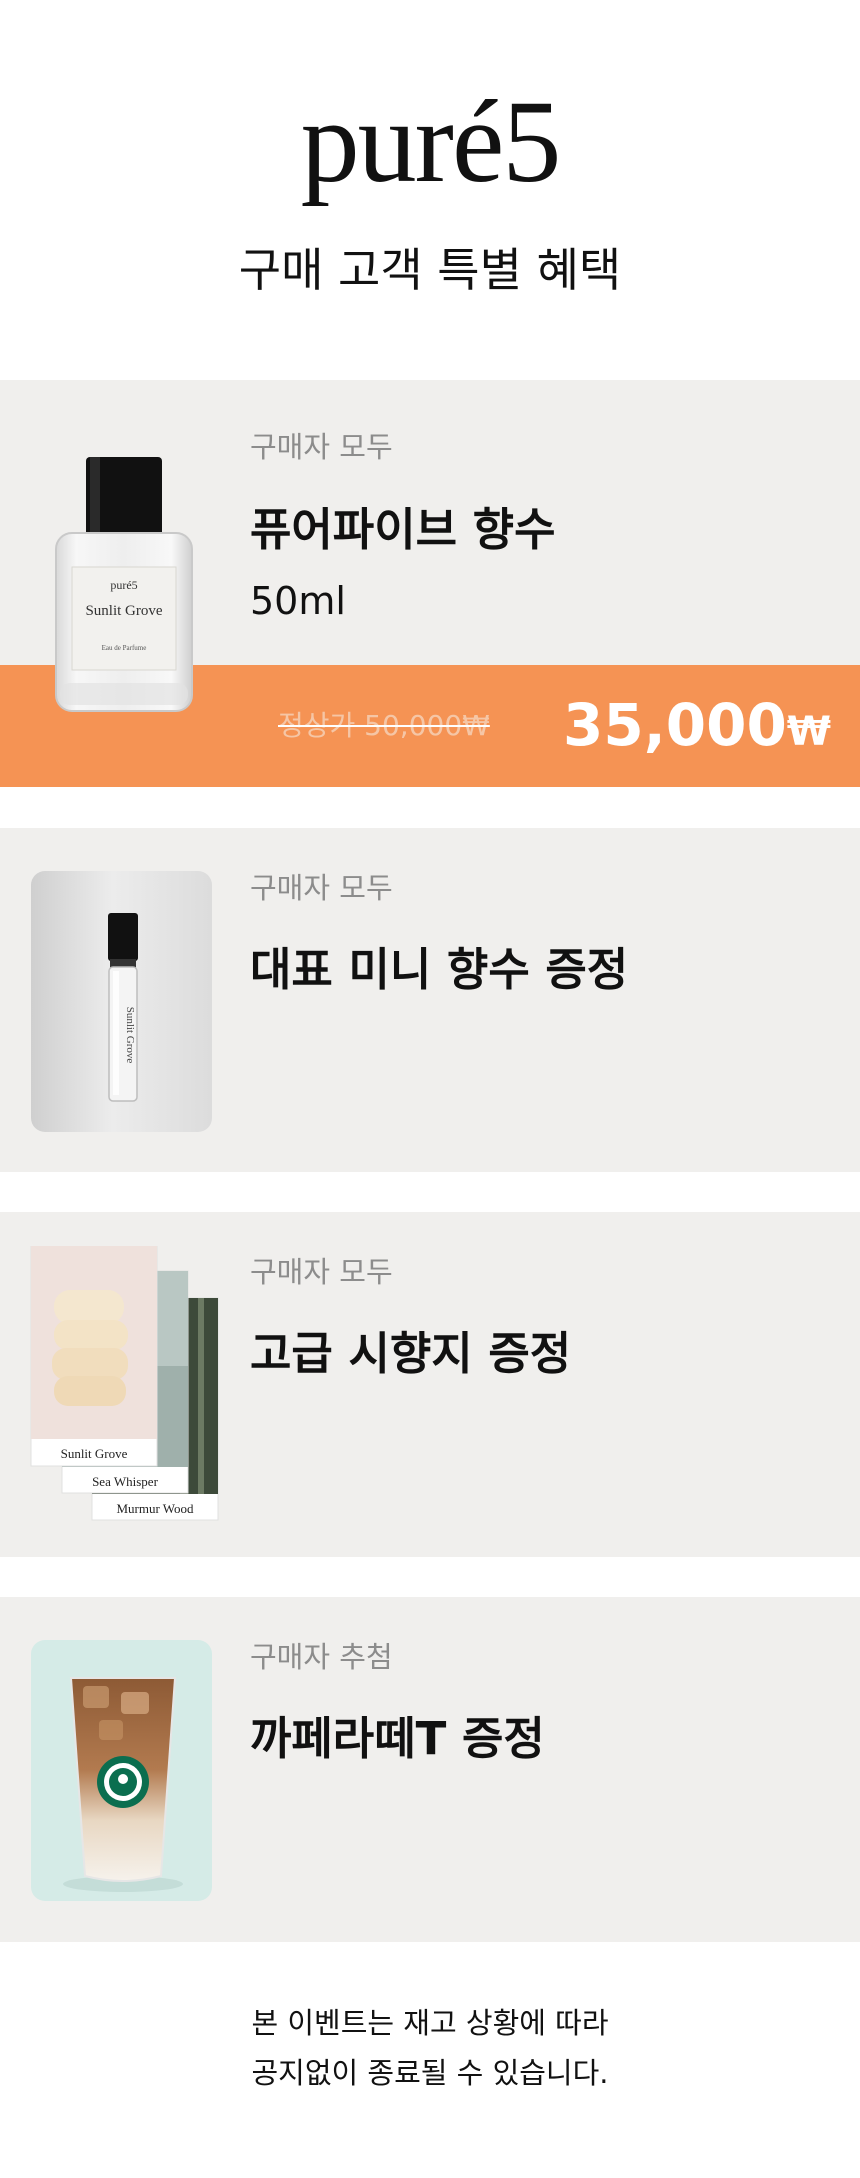 The height and width of the screenshot is (2178, 860). What do you see at coordinates (397, 1738) in the screenshot?
I see `offer-title: 까페라떼T 증정` at bounding box center [397, 1738].